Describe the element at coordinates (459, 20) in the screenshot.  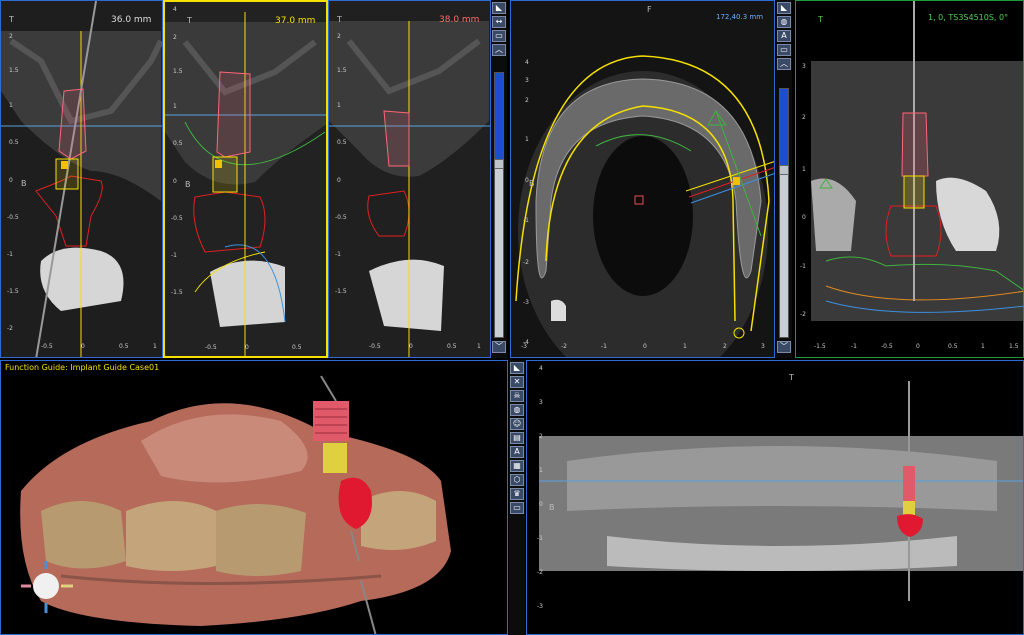
I see `slice-distance: 38.0 mm` at that location.